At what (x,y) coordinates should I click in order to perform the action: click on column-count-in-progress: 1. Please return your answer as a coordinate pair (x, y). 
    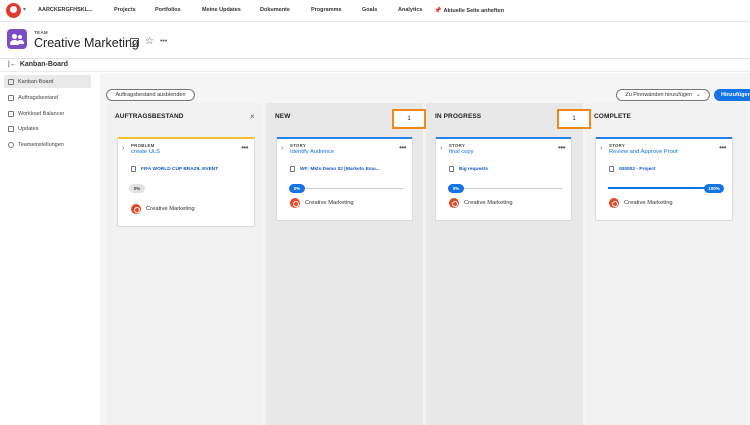
    Looking at the image, I should click on (574, 119).